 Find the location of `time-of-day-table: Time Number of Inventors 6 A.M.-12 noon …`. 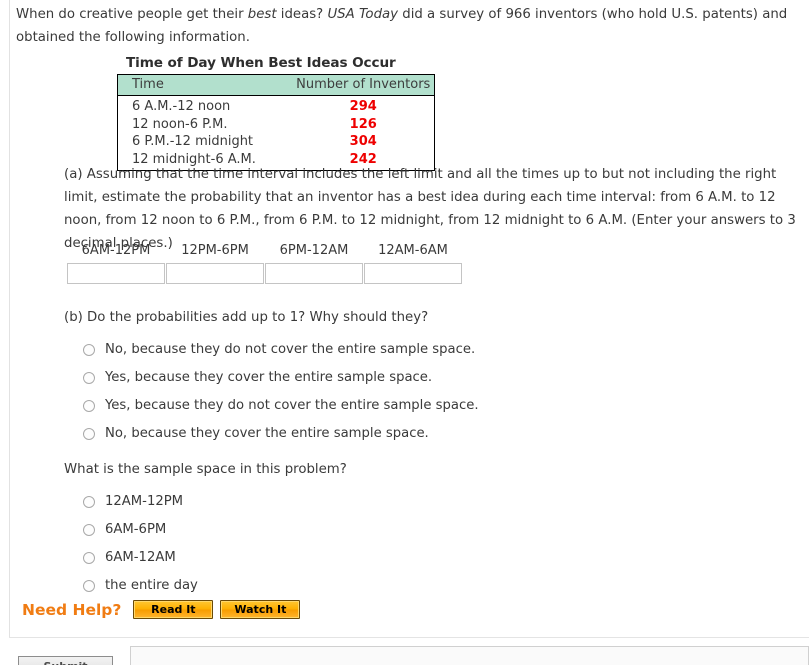

time-of-day-table: Time Number of Inventors 6 A.M.-12 noon … is located at coordinates (276, 122).